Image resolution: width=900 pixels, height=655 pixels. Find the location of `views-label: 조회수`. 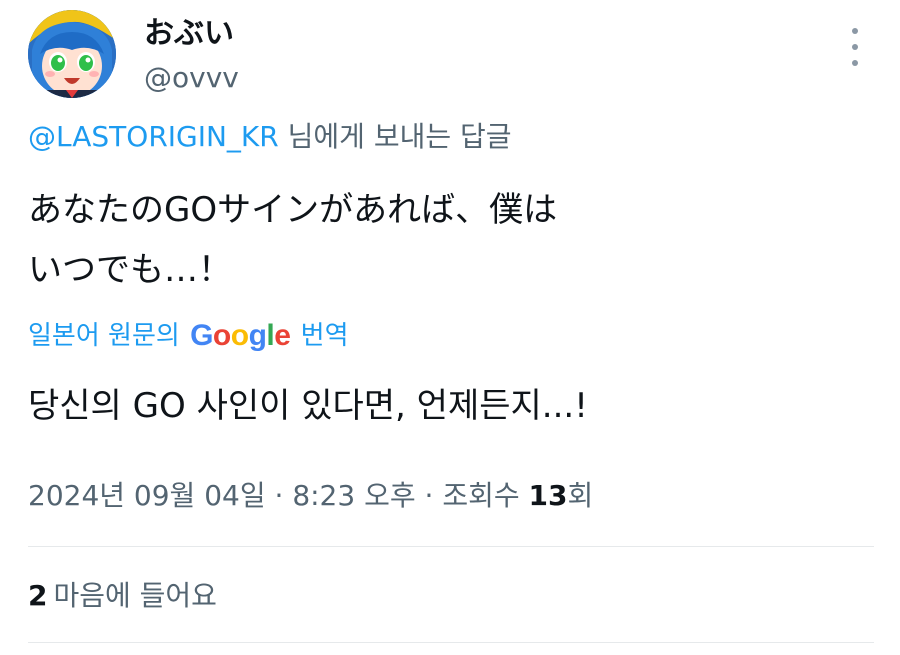

views-label: 조회수 is located at coordinates (485, 495).